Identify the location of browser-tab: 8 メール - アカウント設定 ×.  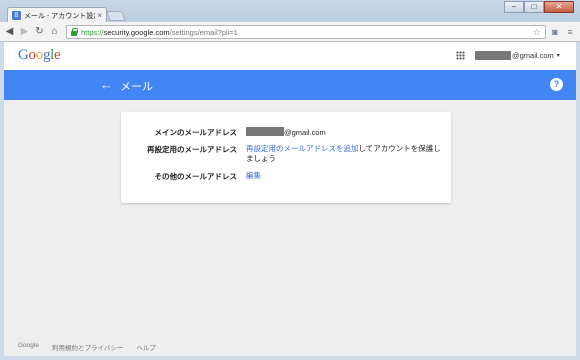
(57, 15).